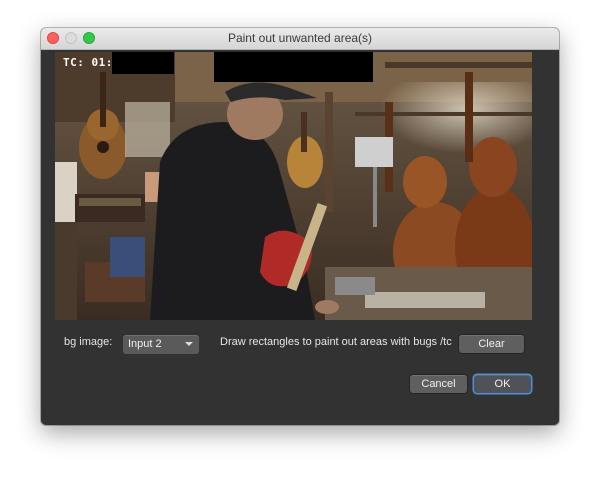  I want to click on chevron-down-icon, so click(189, 344).